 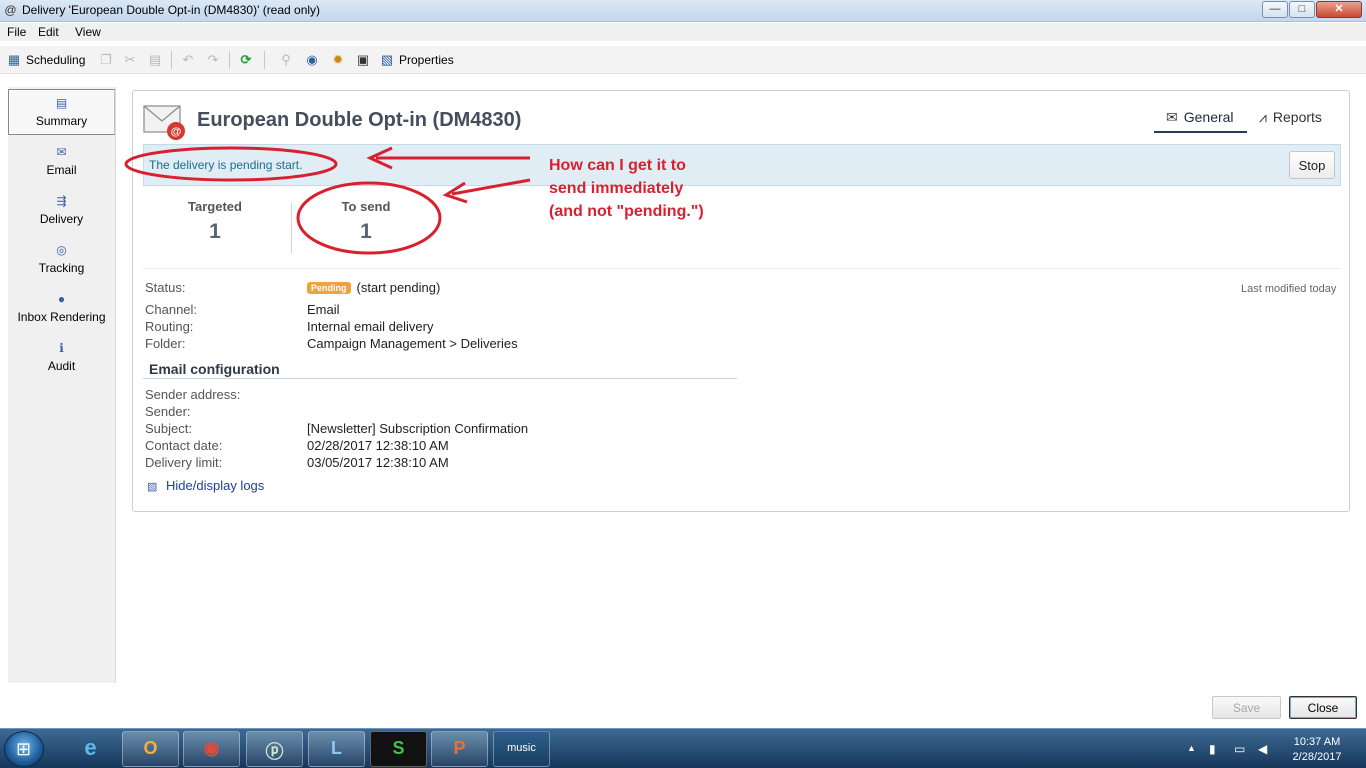 I want to click on status-badge: Pending, so click(x=329, y=288).